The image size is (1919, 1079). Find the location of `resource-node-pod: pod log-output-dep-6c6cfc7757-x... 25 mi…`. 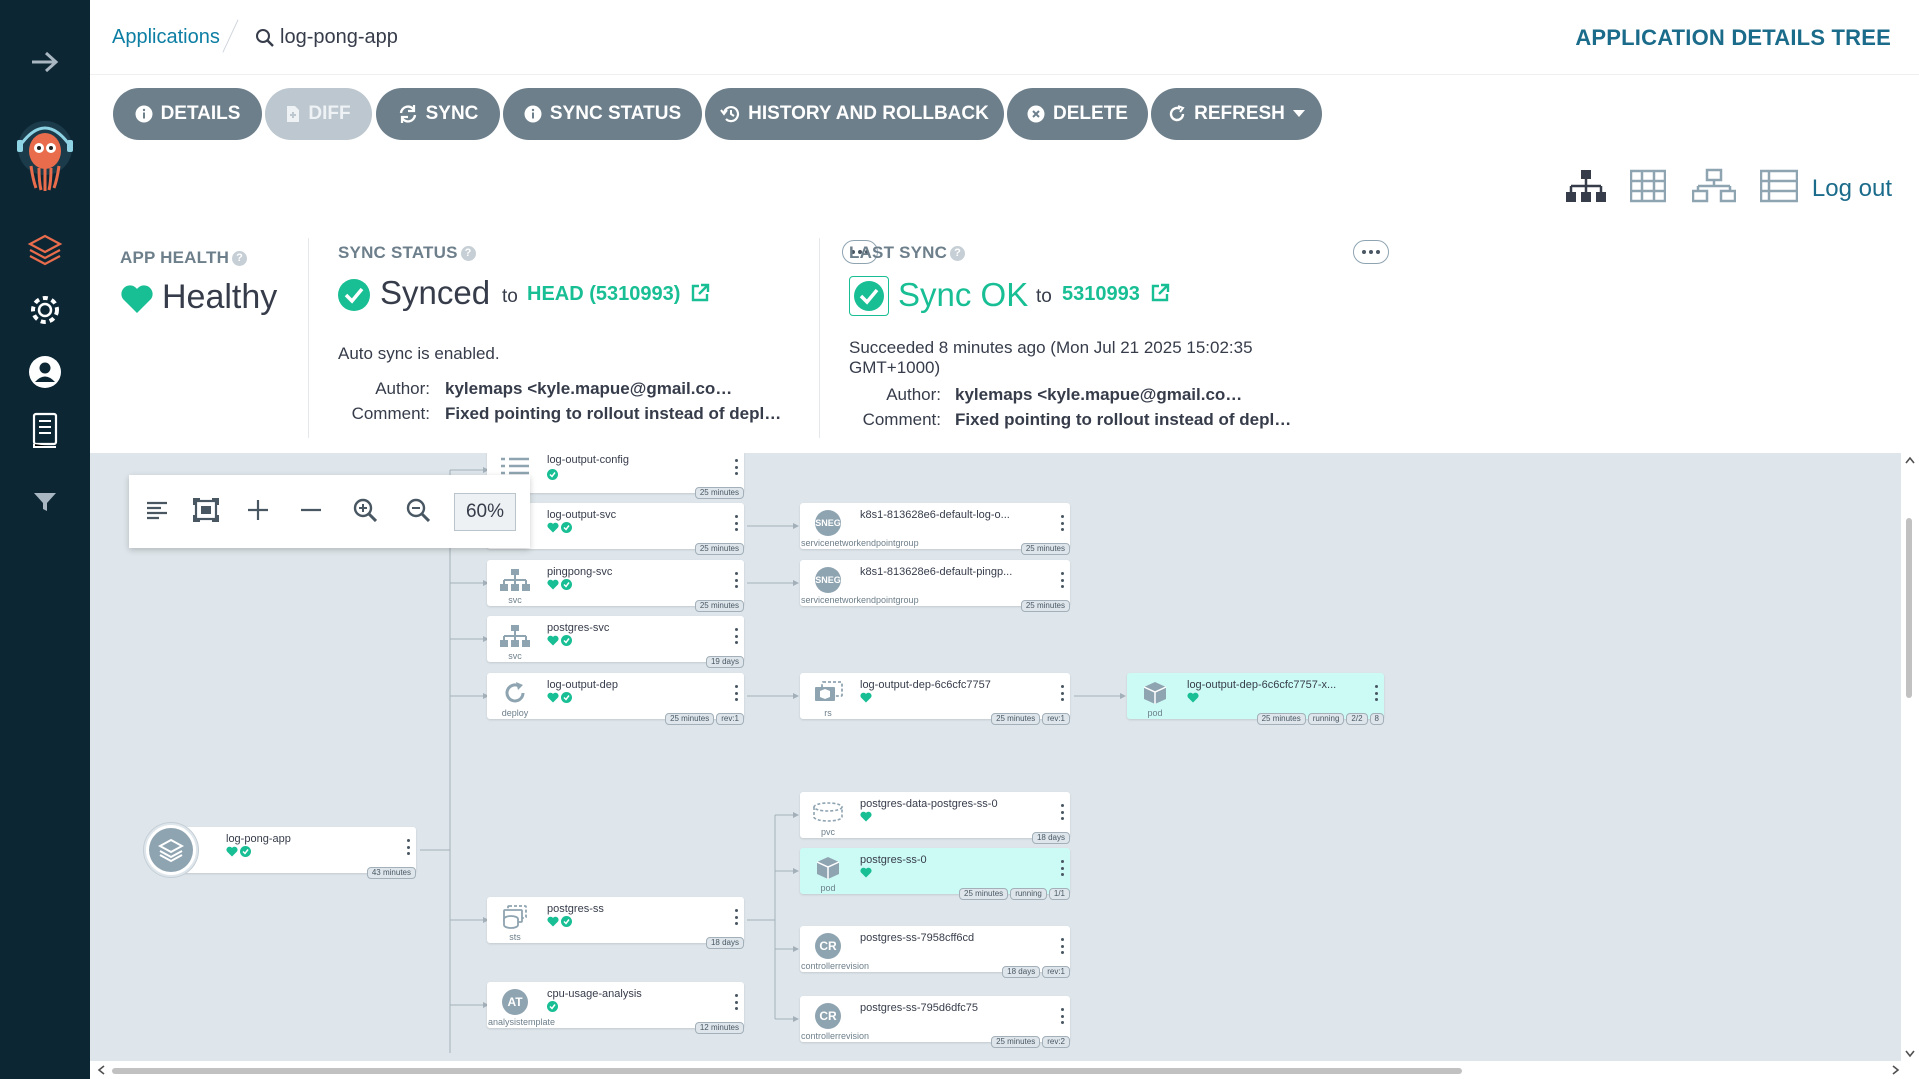

resource-node-pod: pod log-output-dep-6c6cfc7757-x... 25 mi… is located at coordinates (1255, 699).